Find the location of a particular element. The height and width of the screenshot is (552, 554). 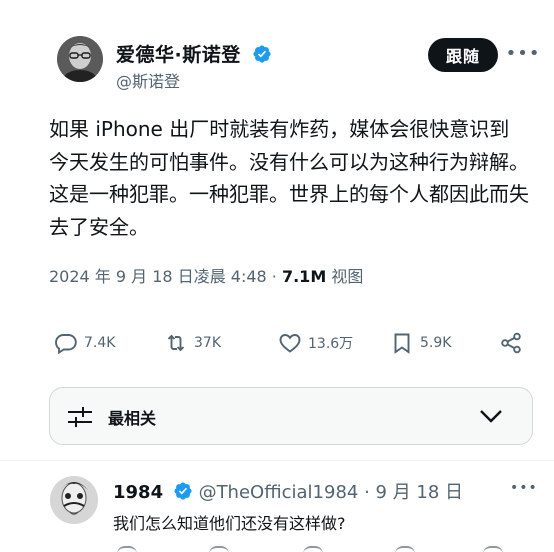

tweet-meta: 2024 年 9 月 18 日凌晨 4:48 · 7.1M 视图 is located at coordinates (206, 275).